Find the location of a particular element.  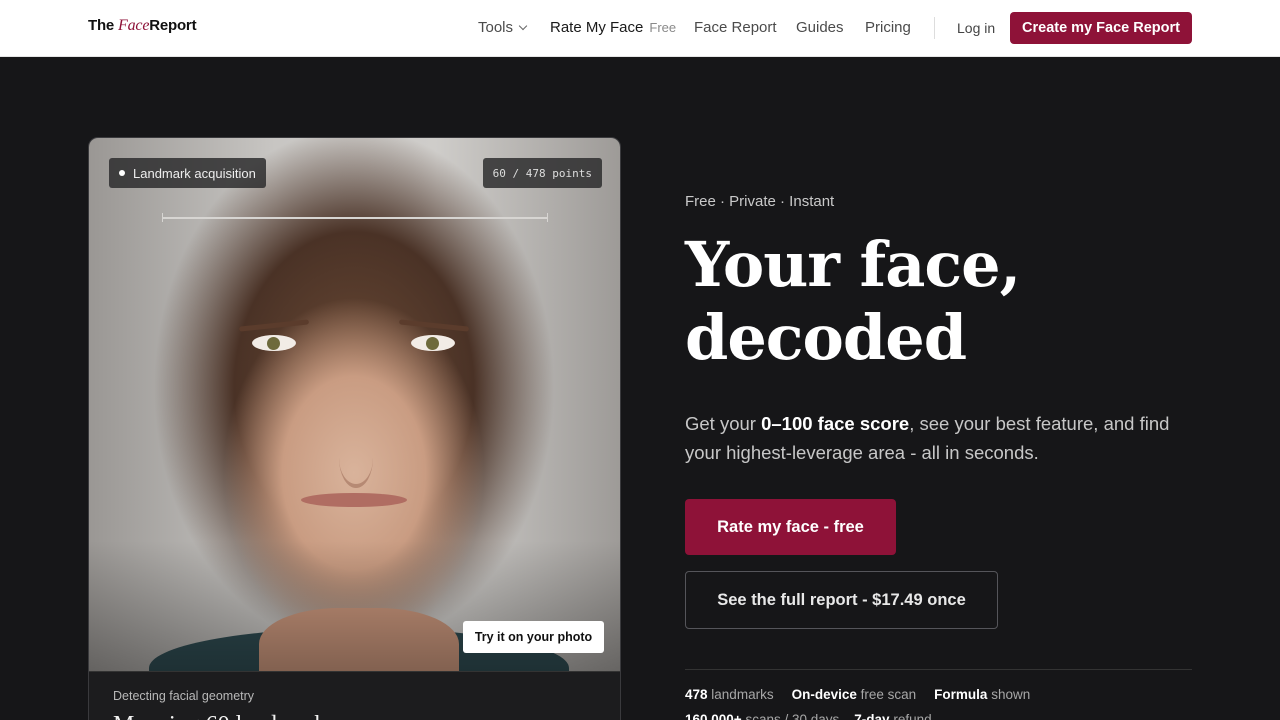

photo-right-eye is located at coordinates (433, 343).